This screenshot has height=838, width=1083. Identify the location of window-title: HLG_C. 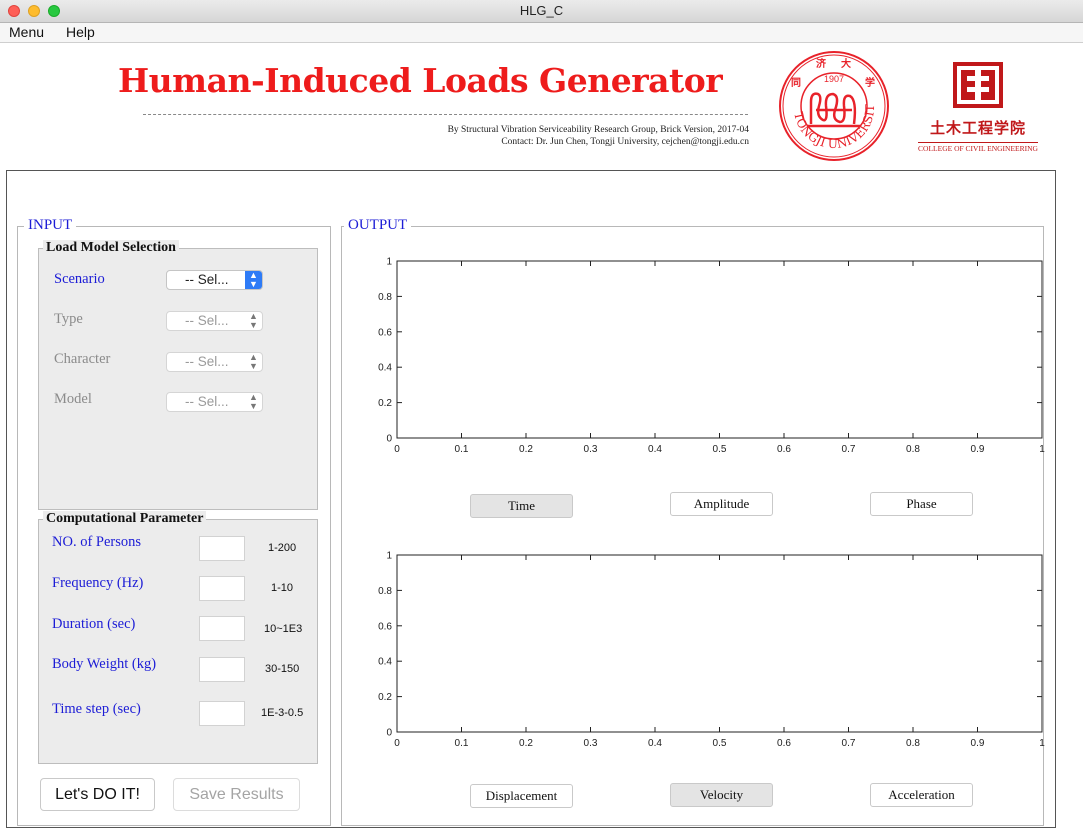
(541, 10).